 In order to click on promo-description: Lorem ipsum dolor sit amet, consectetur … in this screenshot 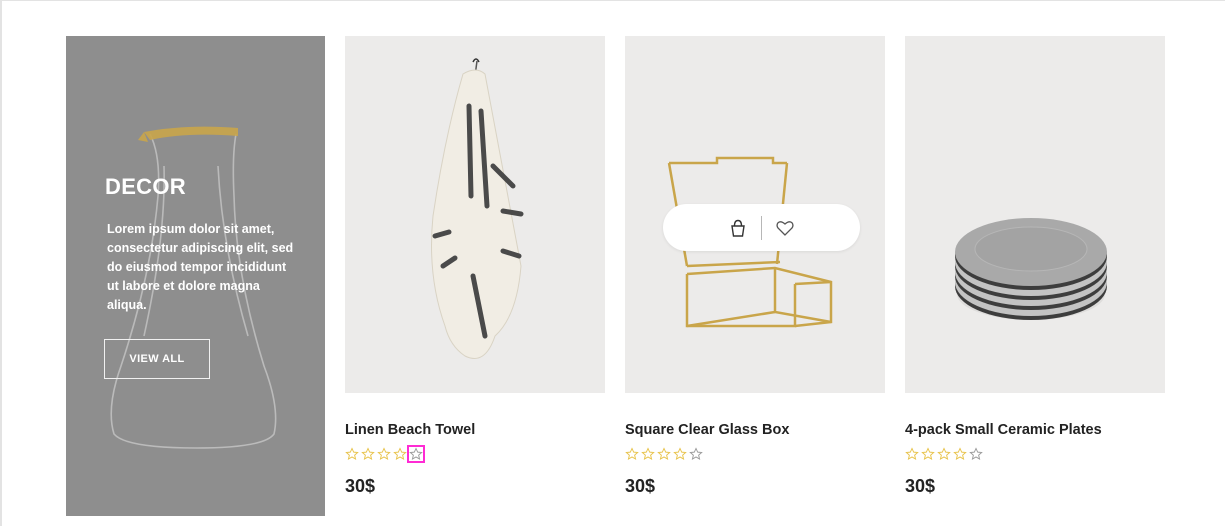, I will do `click(200, 267)`.